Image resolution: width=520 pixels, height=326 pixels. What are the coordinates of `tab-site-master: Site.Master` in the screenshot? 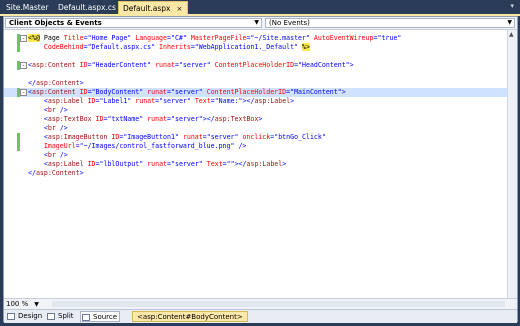 It's located at (26, 7).